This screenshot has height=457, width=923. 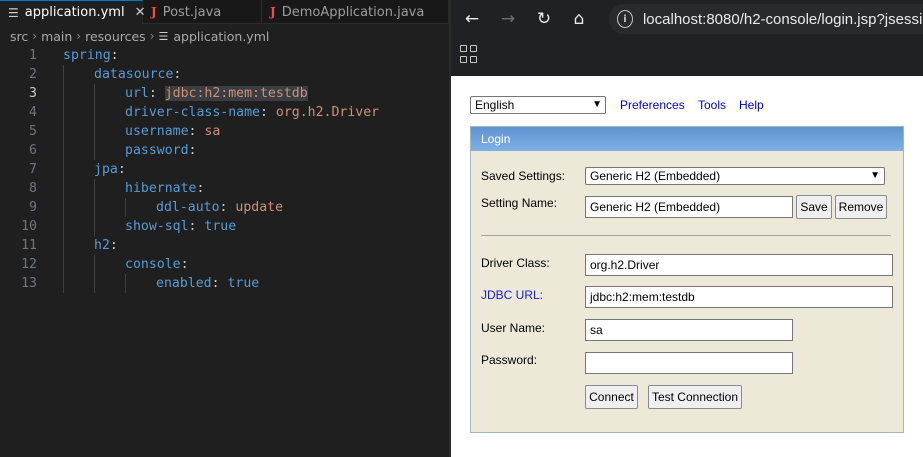 What do you see at coordinates (625, 19) in the screenshot?
I see `site-info-icon: i` at bounding box center [625, 19].